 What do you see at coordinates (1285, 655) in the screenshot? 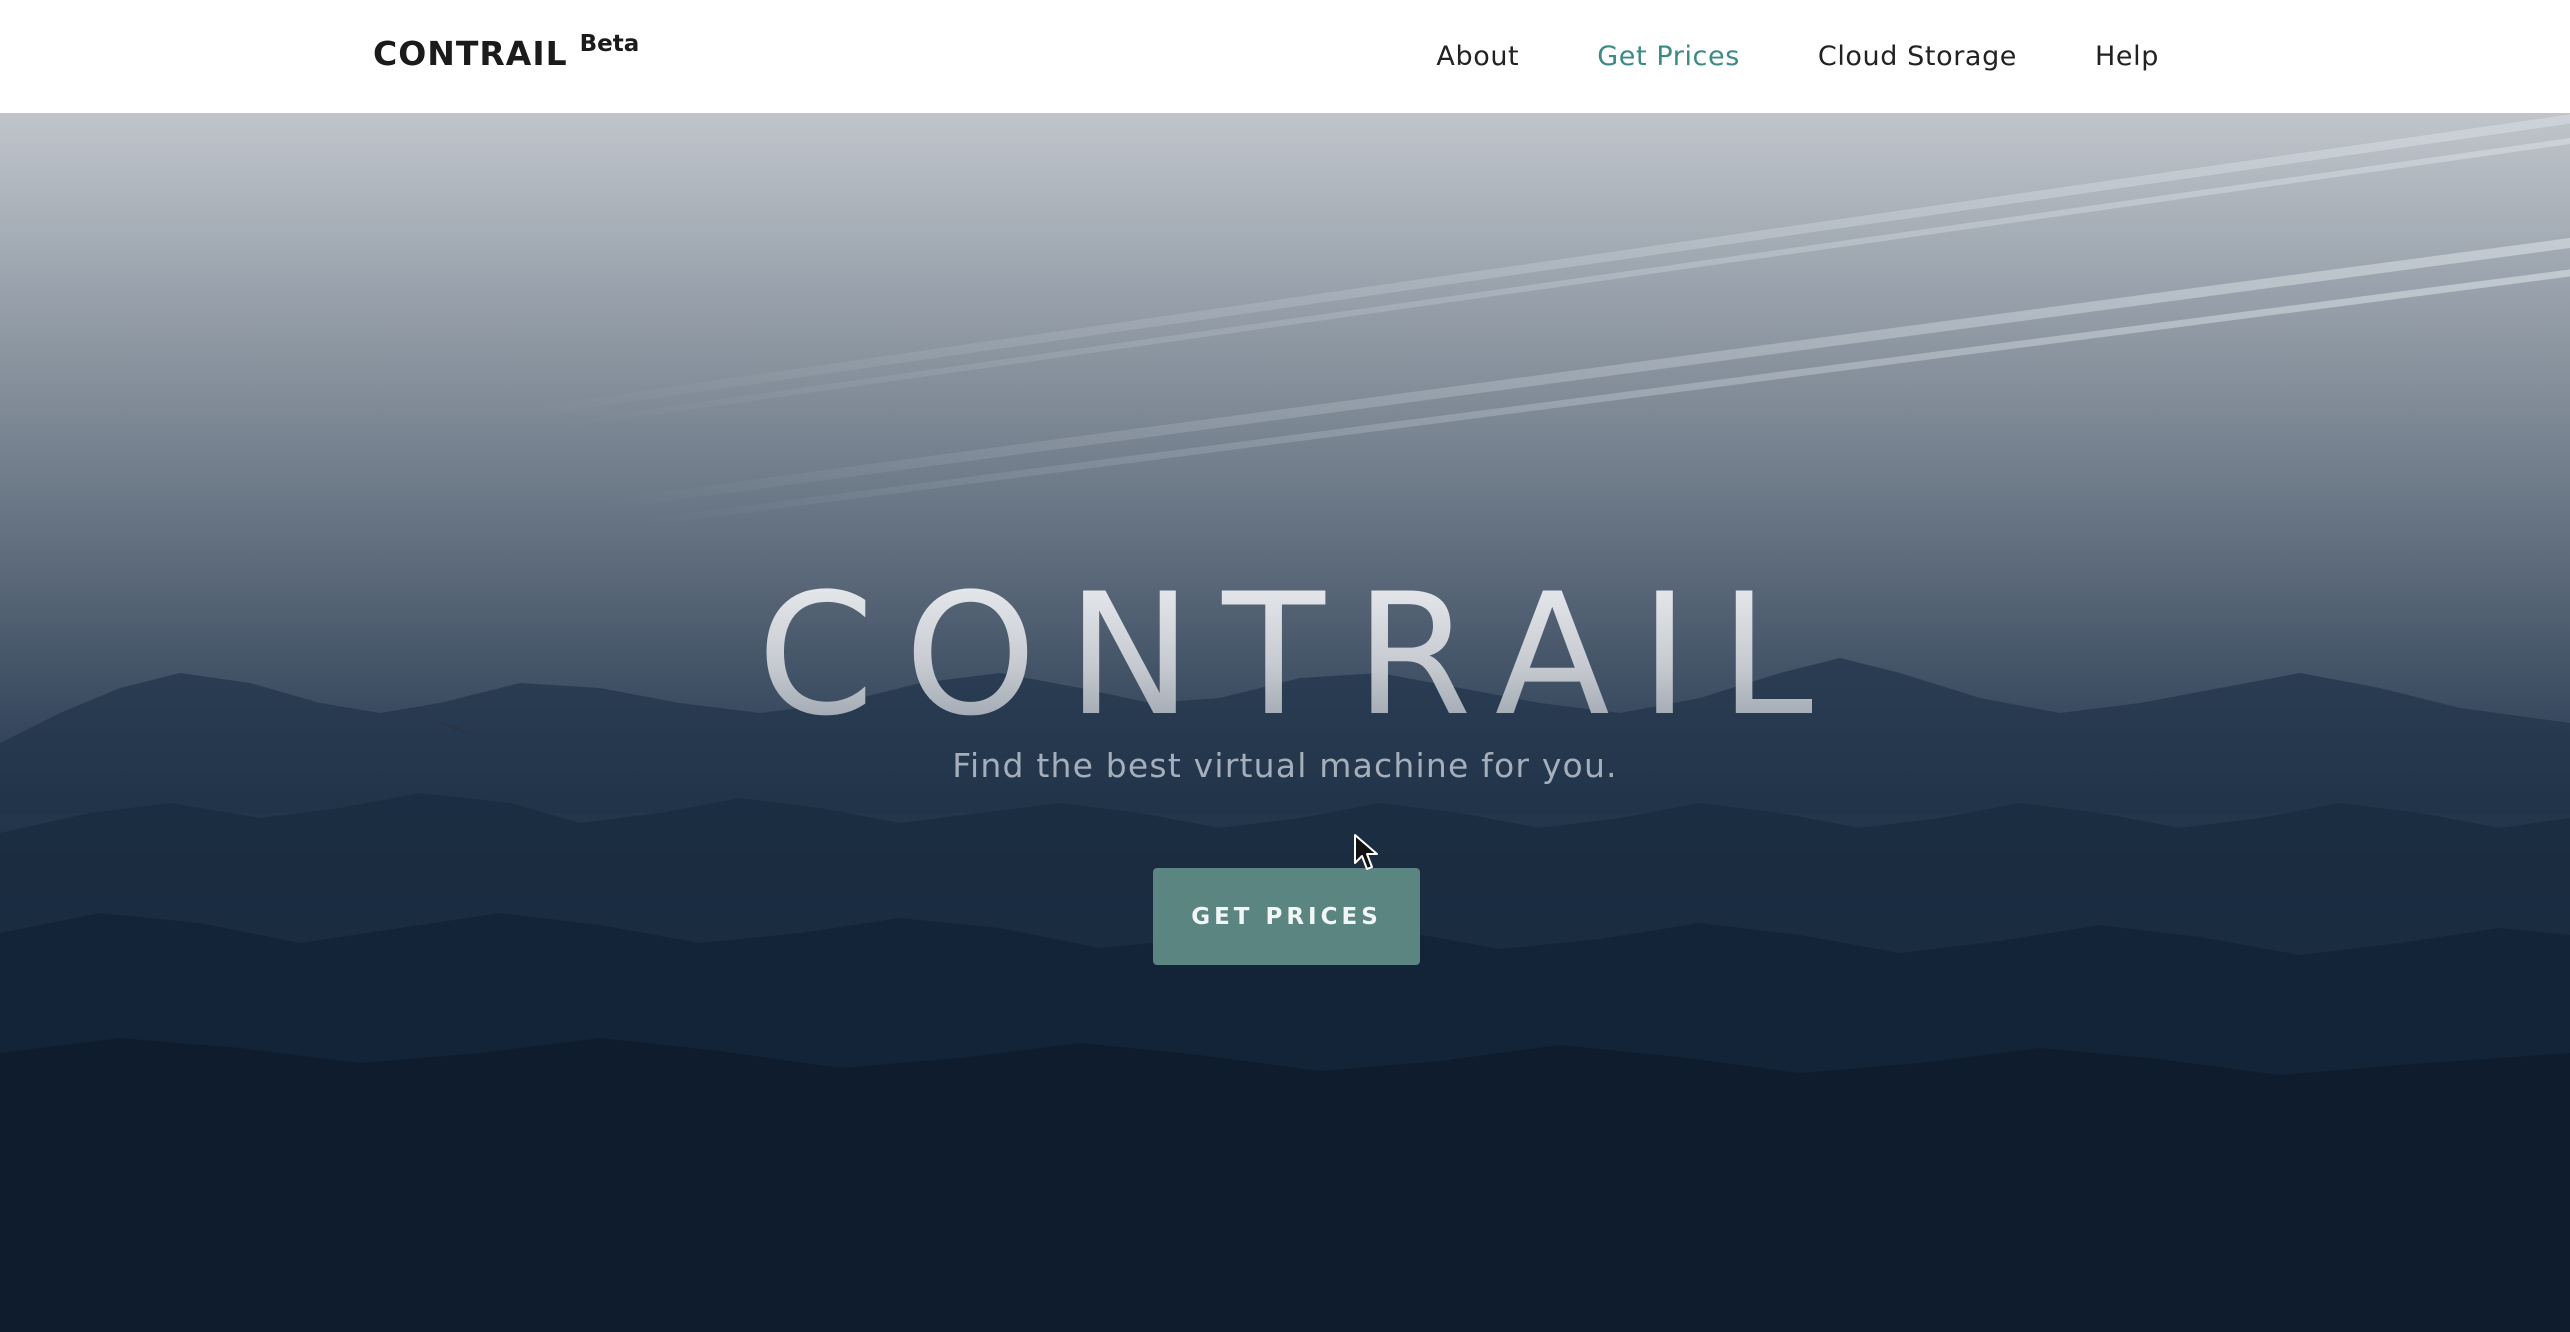
I see `hero-title: CONTRAIL` at bounding box center [1285, 655].